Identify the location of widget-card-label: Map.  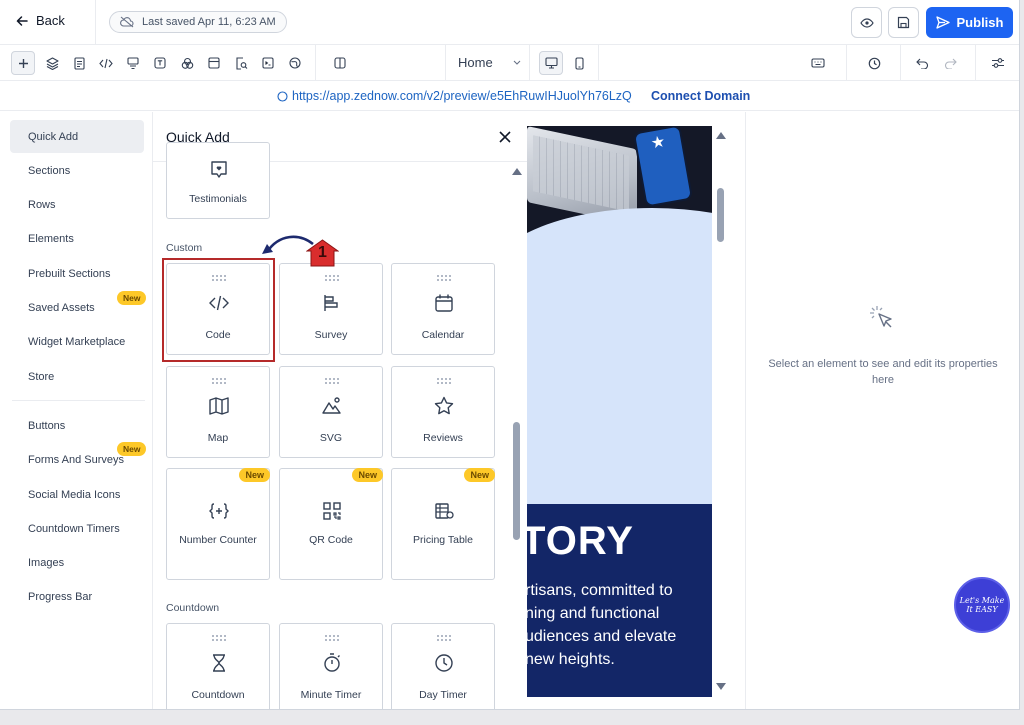
(218, 438).